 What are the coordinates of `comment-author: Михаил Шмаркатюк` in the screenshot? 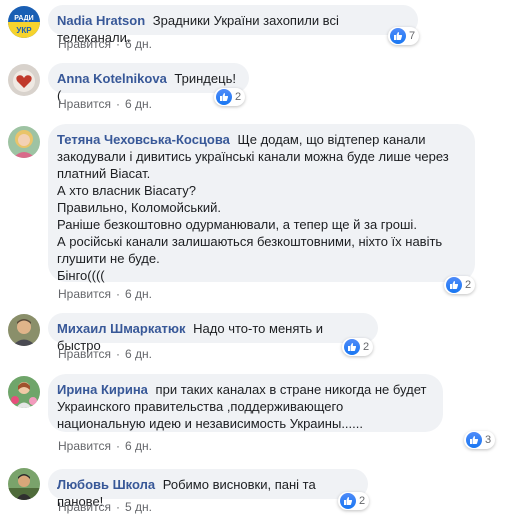 It's located at (121, 328).